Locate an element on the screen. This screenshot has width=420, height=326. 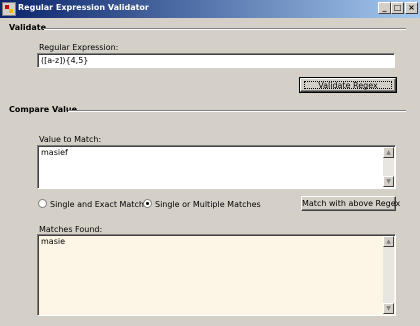
minimize-button: _ is located at coordinates (384, 8).